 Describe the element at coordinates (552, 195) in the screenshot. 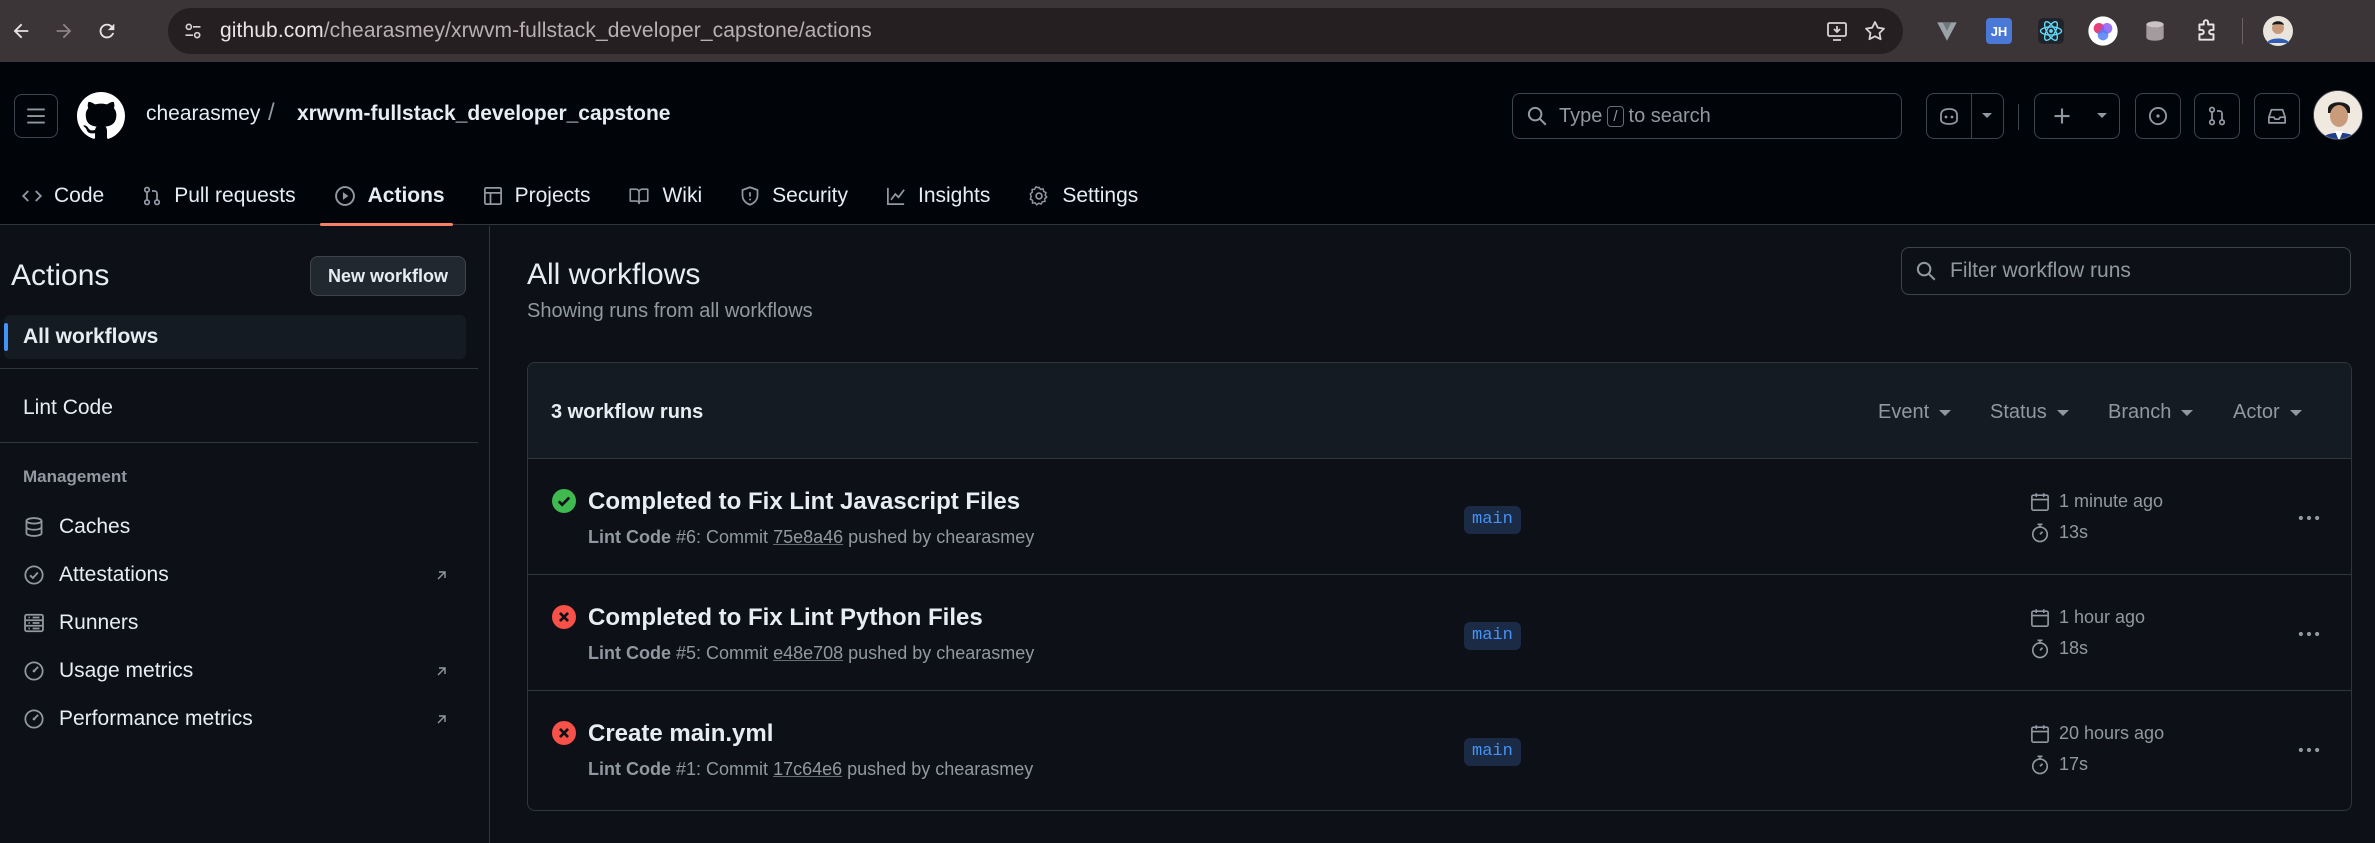

I see `tab-label: Projects` at that location.